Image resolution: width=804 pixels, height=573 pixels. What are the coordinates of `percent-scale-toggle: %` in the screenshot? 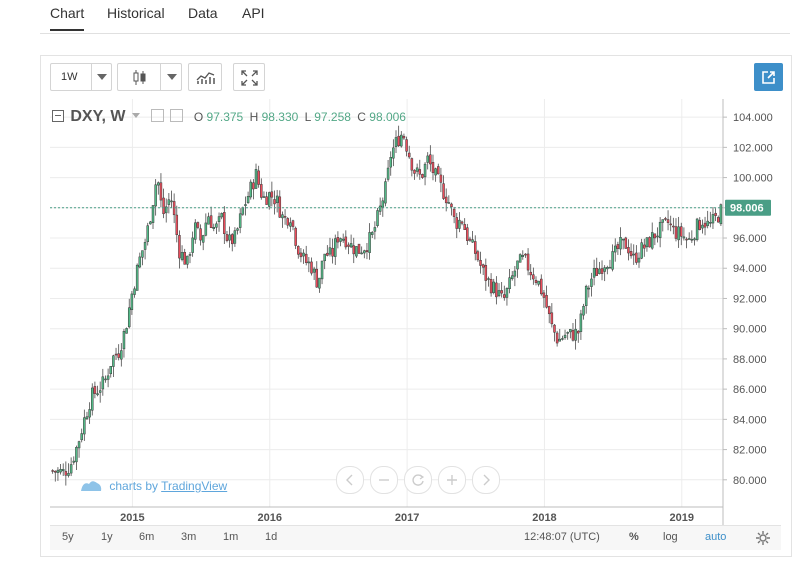 It's located at (634, 537).